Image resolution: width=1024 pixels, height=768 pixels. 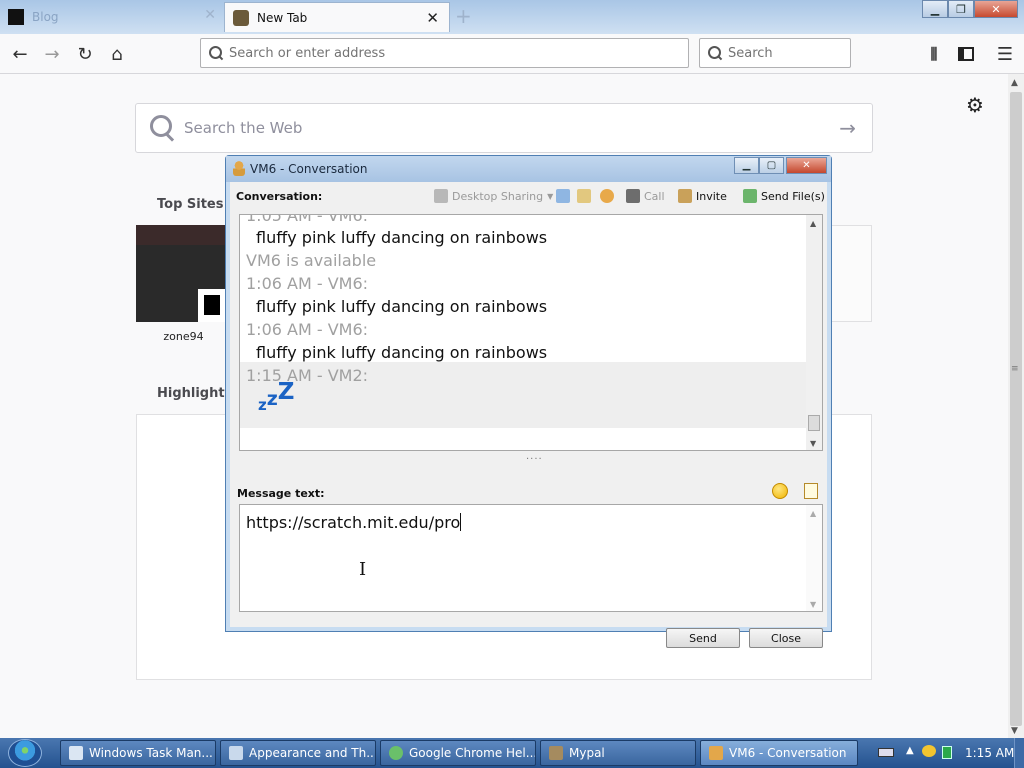 What do you see at coordinates (307, 375) in the screenshot?
I see `message-meta: 1:15 AM - VM2:` at bounding box center [307, 375].